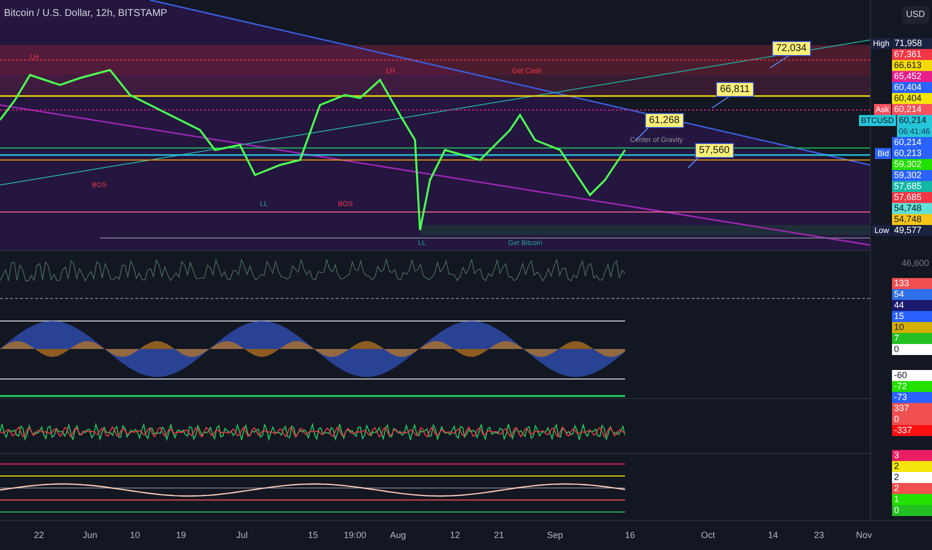 Image resolution: width=932 pixels, height=550 pixels. I want to click on axis-price-label: -60, so click(912, 375).